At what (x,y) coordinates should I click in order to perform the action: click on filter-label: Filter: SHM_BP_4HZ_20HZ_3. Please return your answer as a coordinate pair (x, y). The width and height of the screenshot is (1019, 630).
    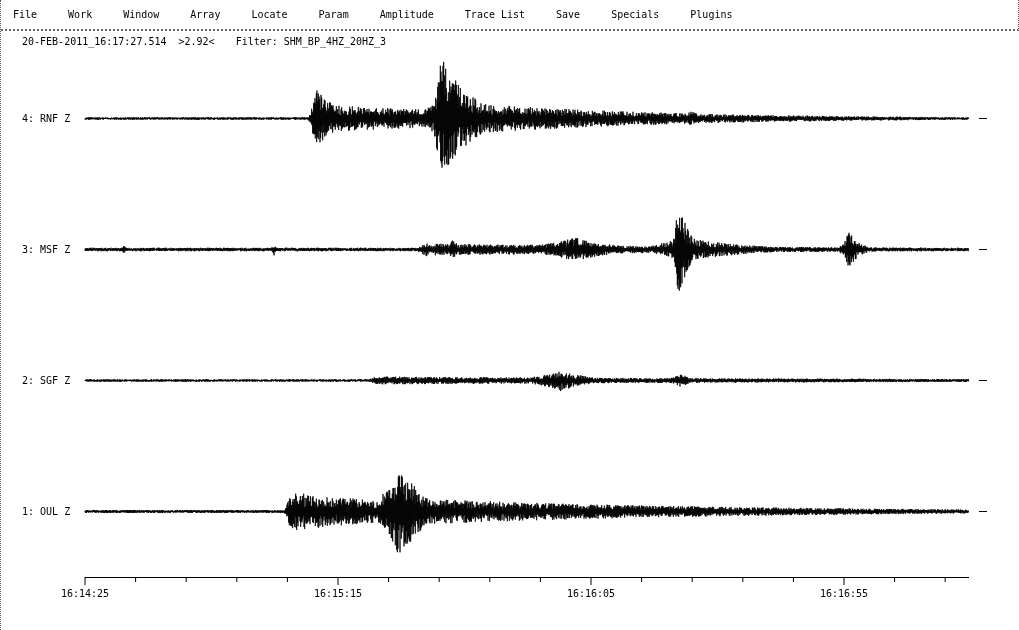
    Looking at the image, I should click on (311, 42).